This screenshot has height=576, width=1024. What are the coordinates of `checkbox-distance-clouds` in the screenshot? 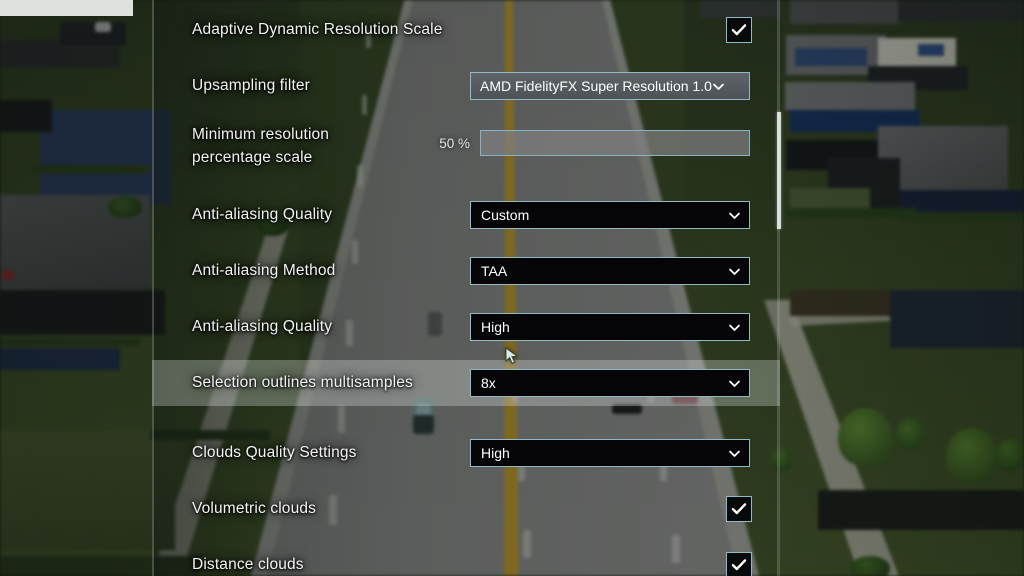 It's located at (739, 564).